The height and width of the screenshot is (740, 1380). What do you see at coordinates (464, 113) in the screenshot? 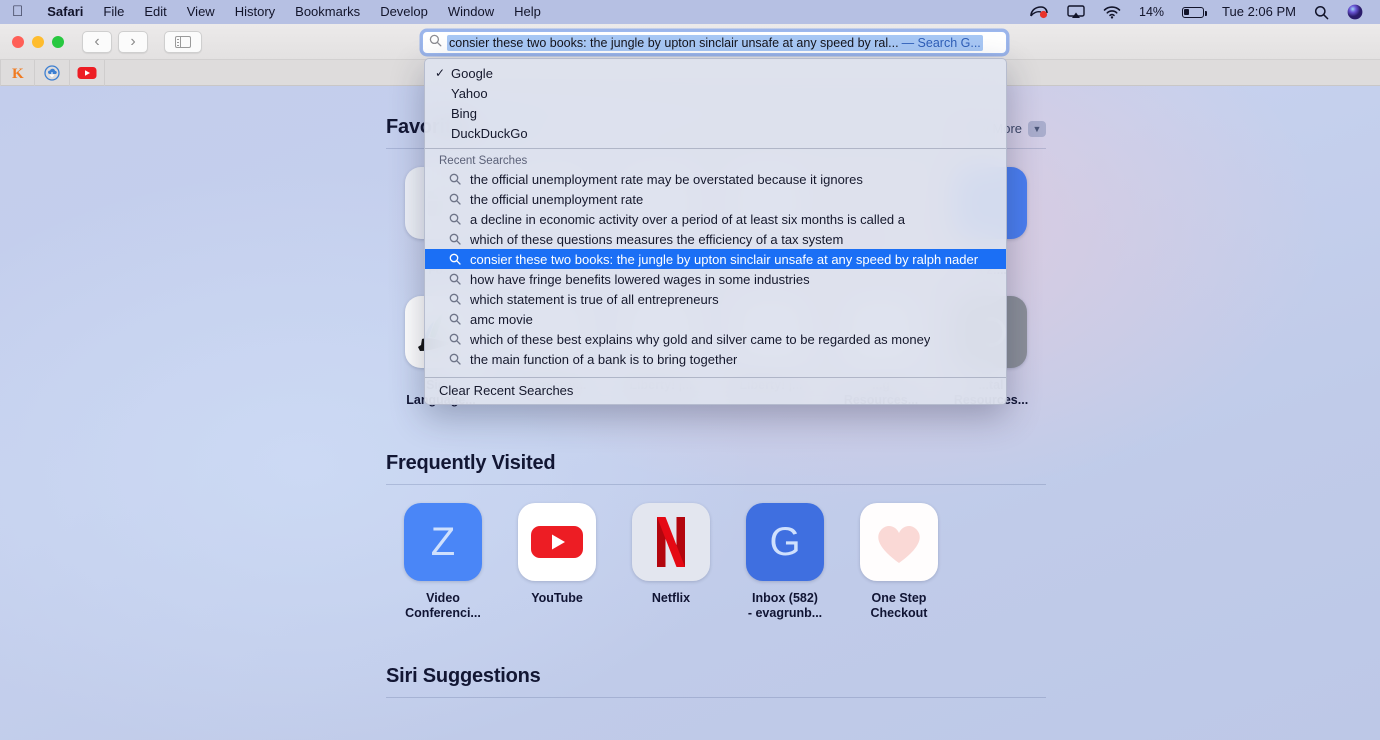
I see `search-engine-label: Bing` at bounding box center [464, 113].